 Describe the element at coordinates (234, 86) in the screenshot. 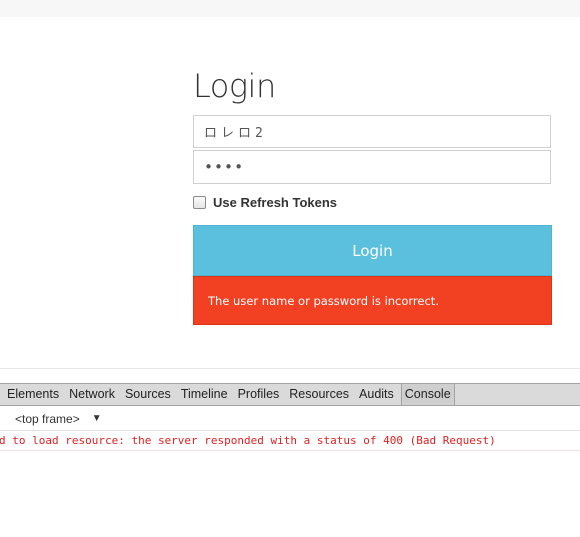

I see `page-title: Login` at that location.